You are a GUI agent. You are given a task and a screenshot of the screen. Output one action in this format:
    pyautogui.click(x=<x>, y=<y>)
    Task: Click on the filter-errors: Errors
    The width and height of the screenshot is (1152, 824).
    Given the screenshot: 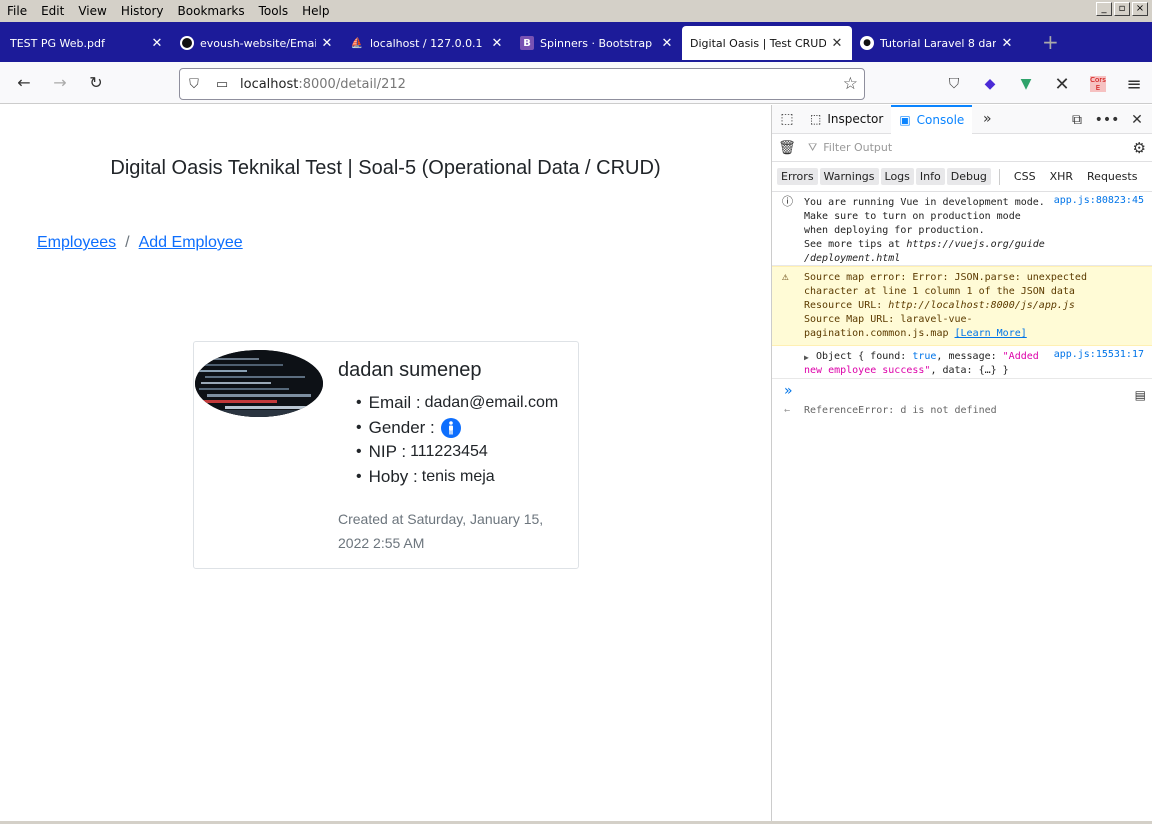 What is the action you would take?
    pyautogui.click(x=797, y=176)
    